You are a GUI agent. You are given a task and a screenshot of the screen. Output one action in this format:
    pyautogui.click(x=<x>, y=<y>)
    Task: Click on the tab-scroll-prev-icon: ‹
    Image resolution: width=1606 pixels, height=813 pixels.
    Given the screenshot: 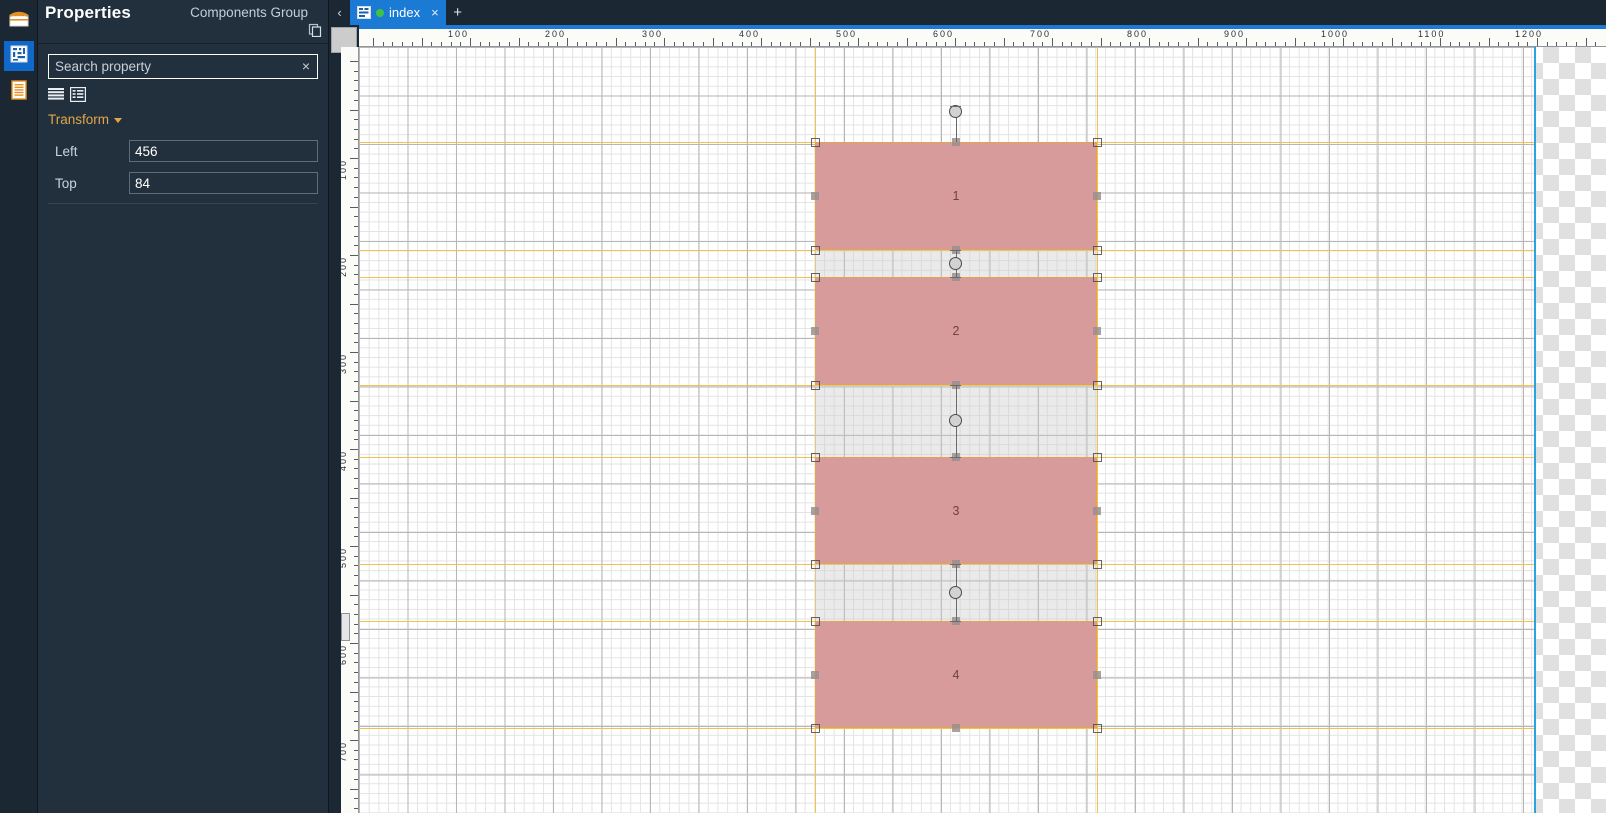 What is the action you would take?
    pyautogui.click(x=339, y=12)
    